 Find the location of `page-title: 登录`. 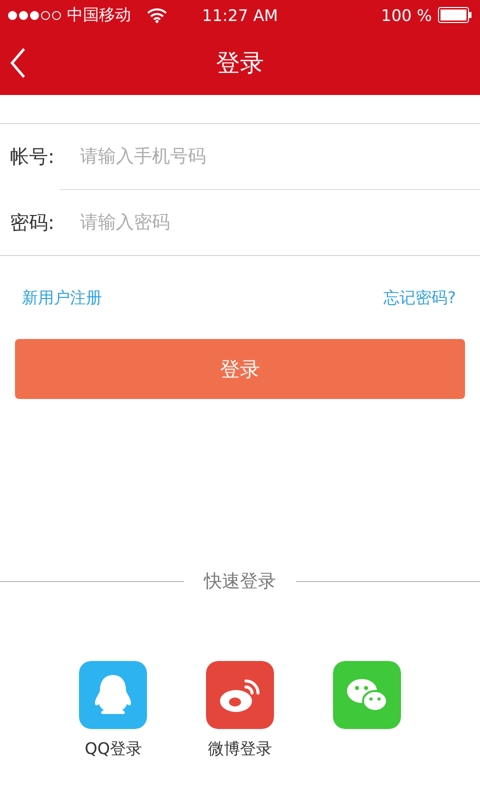

page-title: 登录 is located at coordinates (240, 63).